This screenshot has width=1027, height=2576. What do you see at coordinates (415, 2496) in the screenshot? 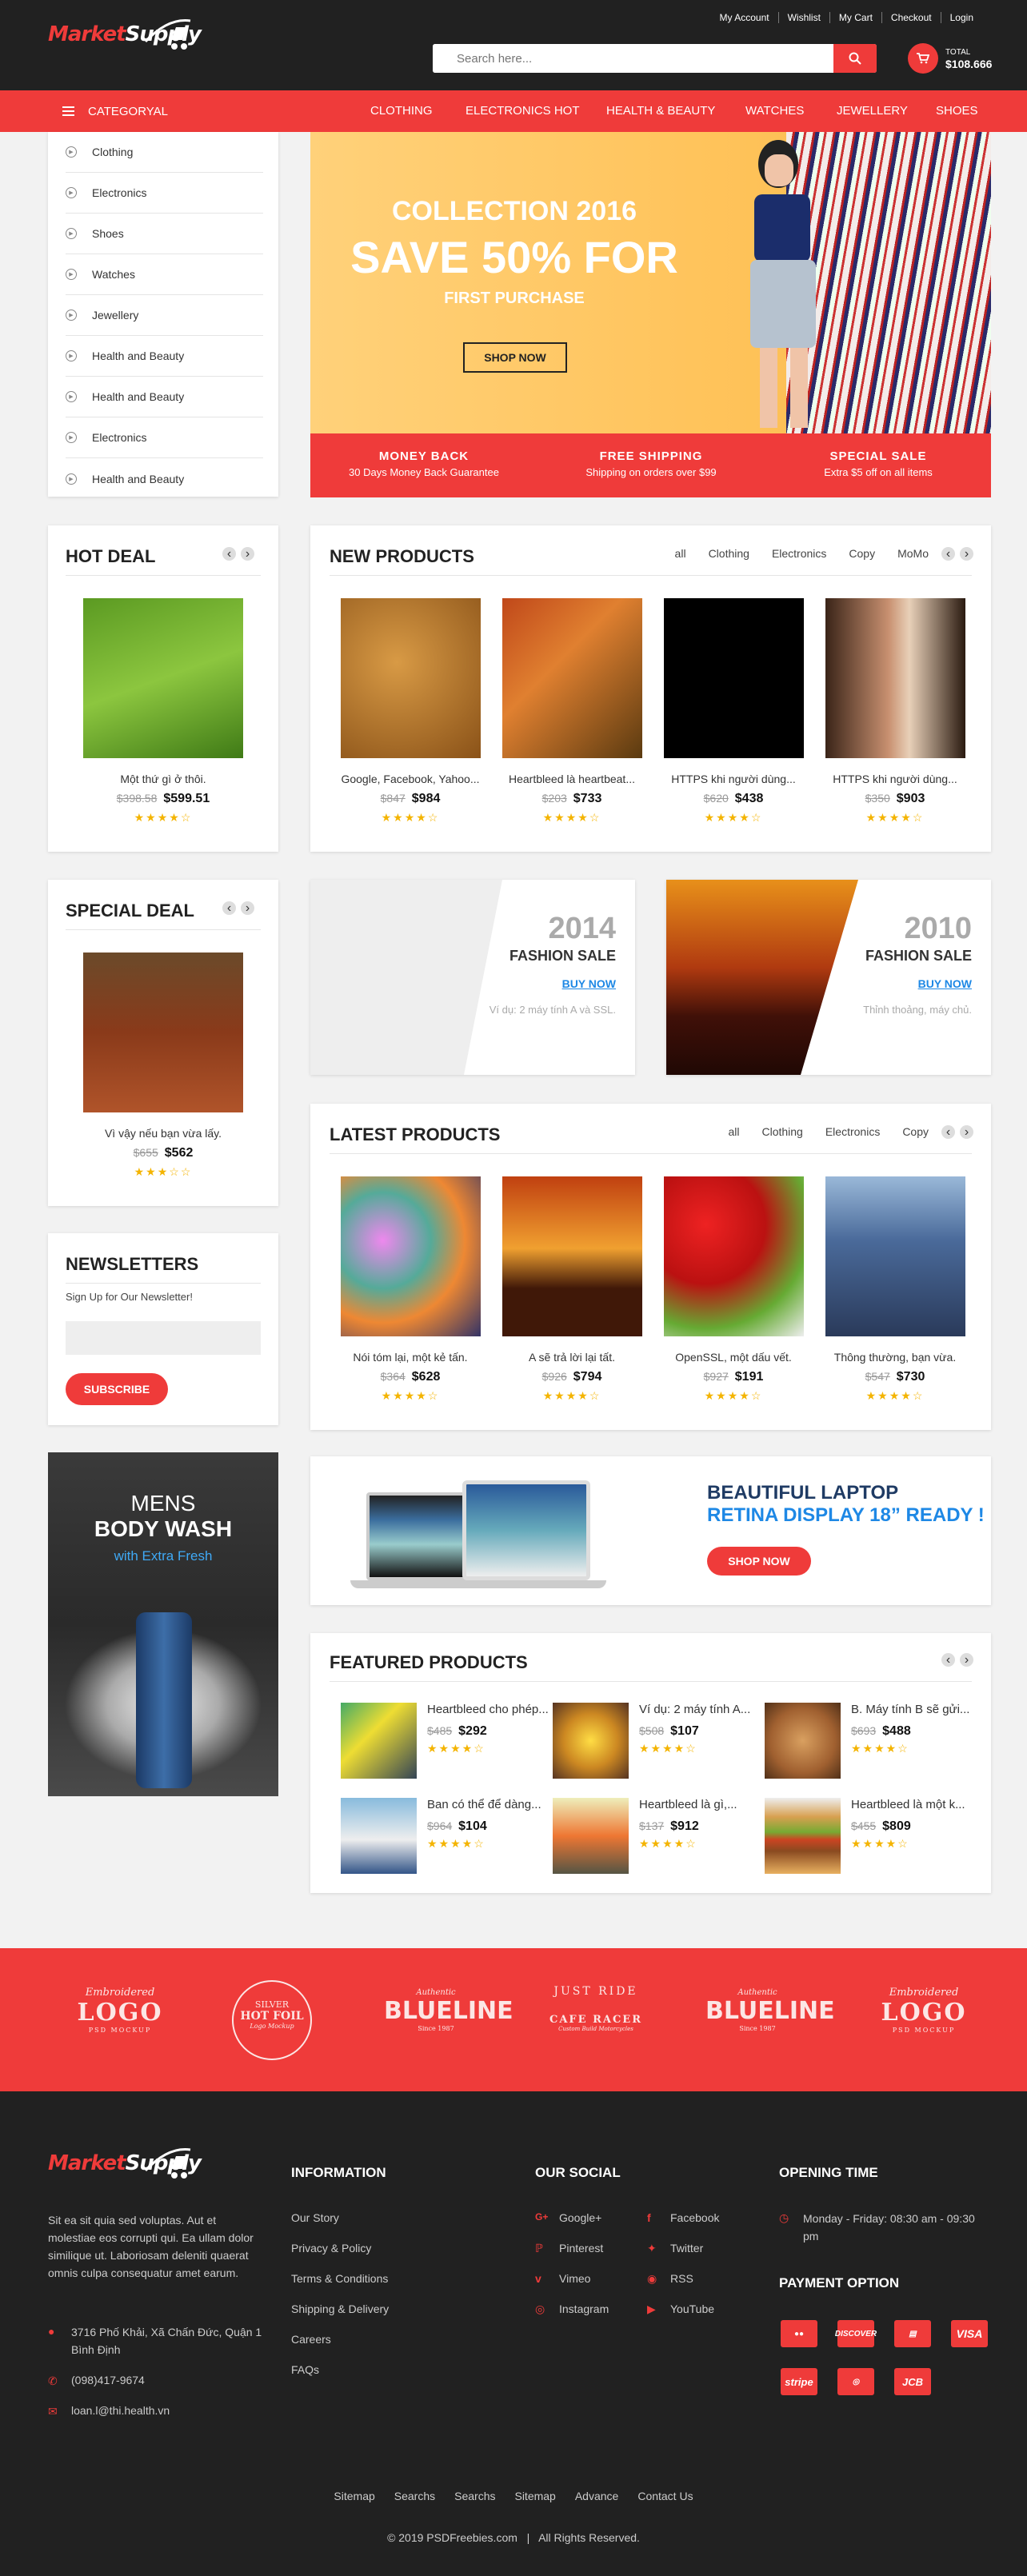
I see `bottom-link-searchs: Searchs` at bounding box center [415, 2496].